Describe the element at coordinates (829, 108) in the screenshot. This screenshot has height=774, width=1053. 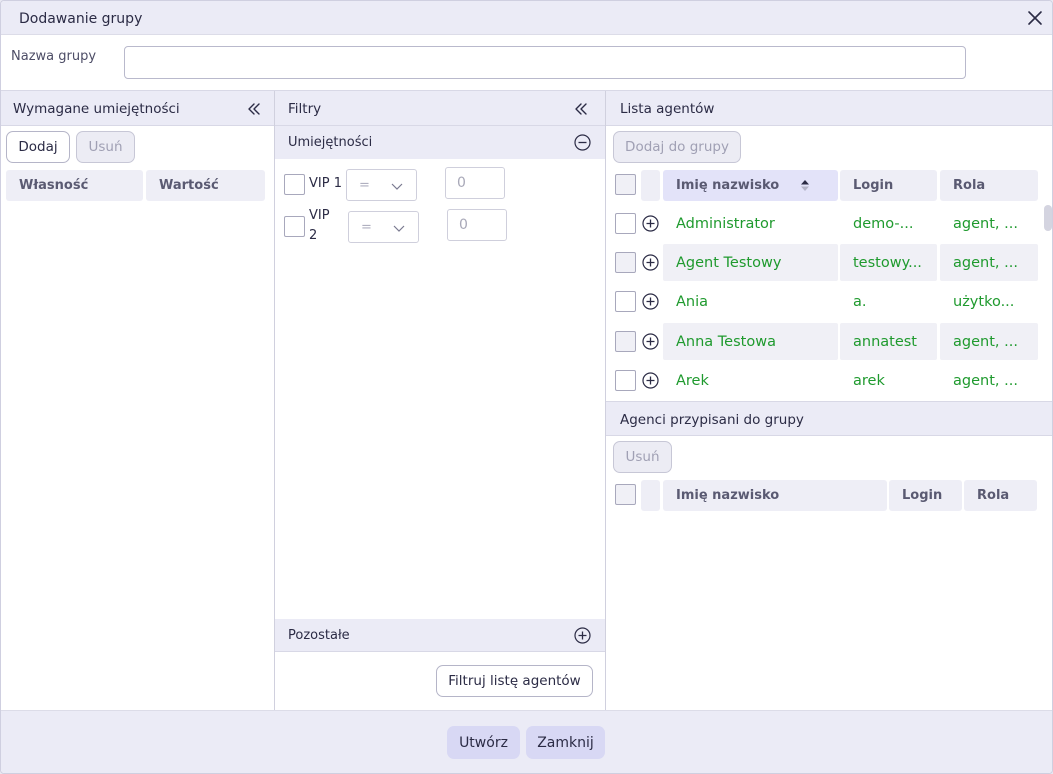
I see `agents-list-header: Lista agentów` at that location.